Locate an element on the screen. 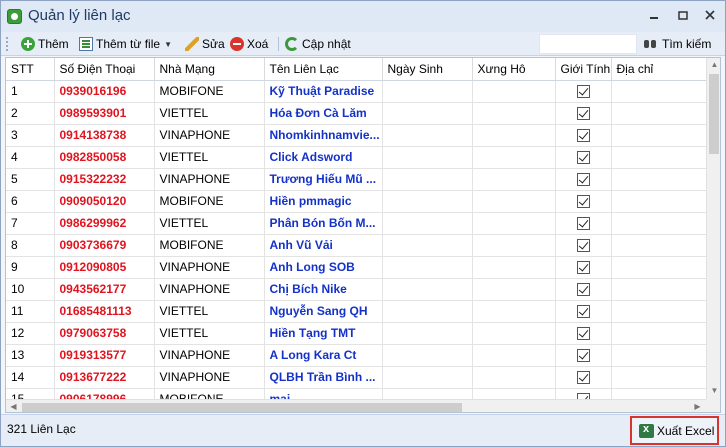 The height and width of the screenshot is (447, 726). delete-button: Xoá is located at coordinates (249, 44).